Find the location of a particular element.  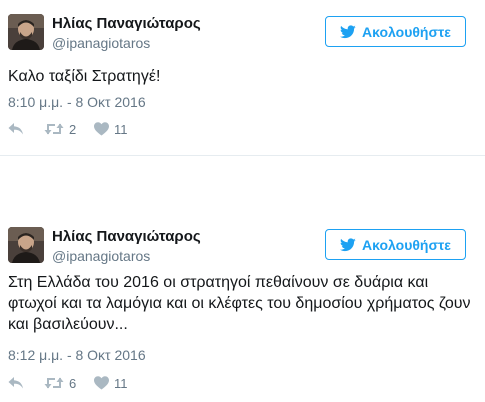

twitter-bird-icon is located at coordinates (348, 244).